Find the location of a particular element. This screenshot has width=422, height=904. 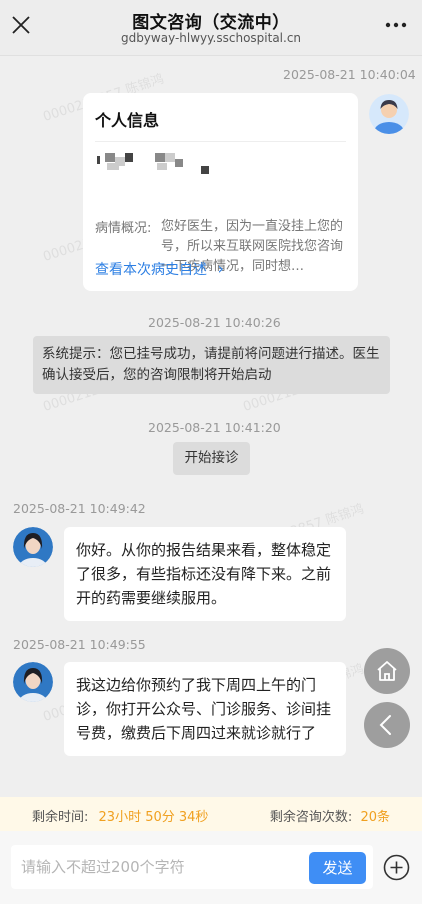

send-button: 发送 is located at coordinates (337, 868).